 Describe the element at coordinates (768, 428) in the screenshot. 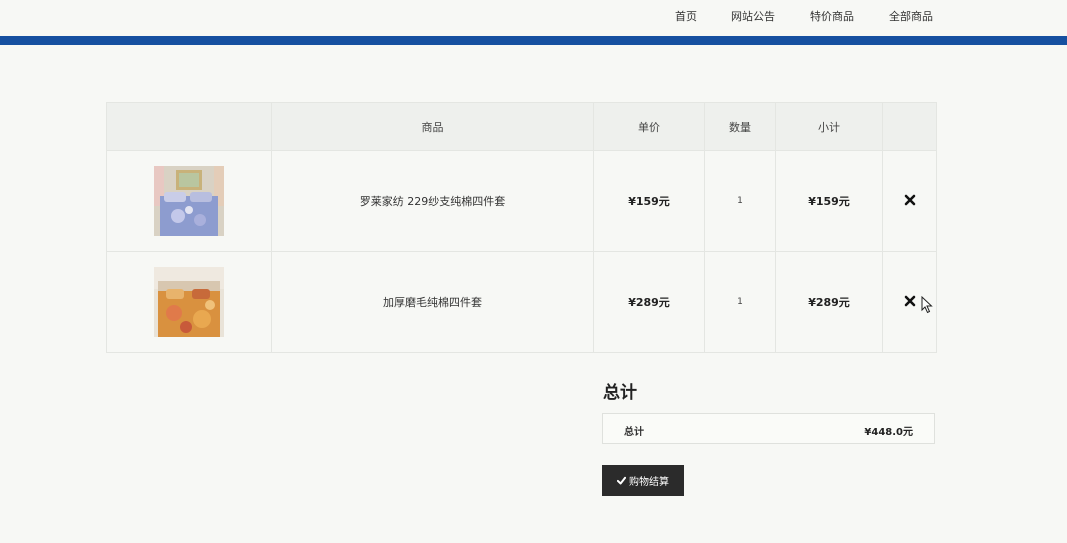

I see `totals-summary: 总计 ¥448.0元` at that location.